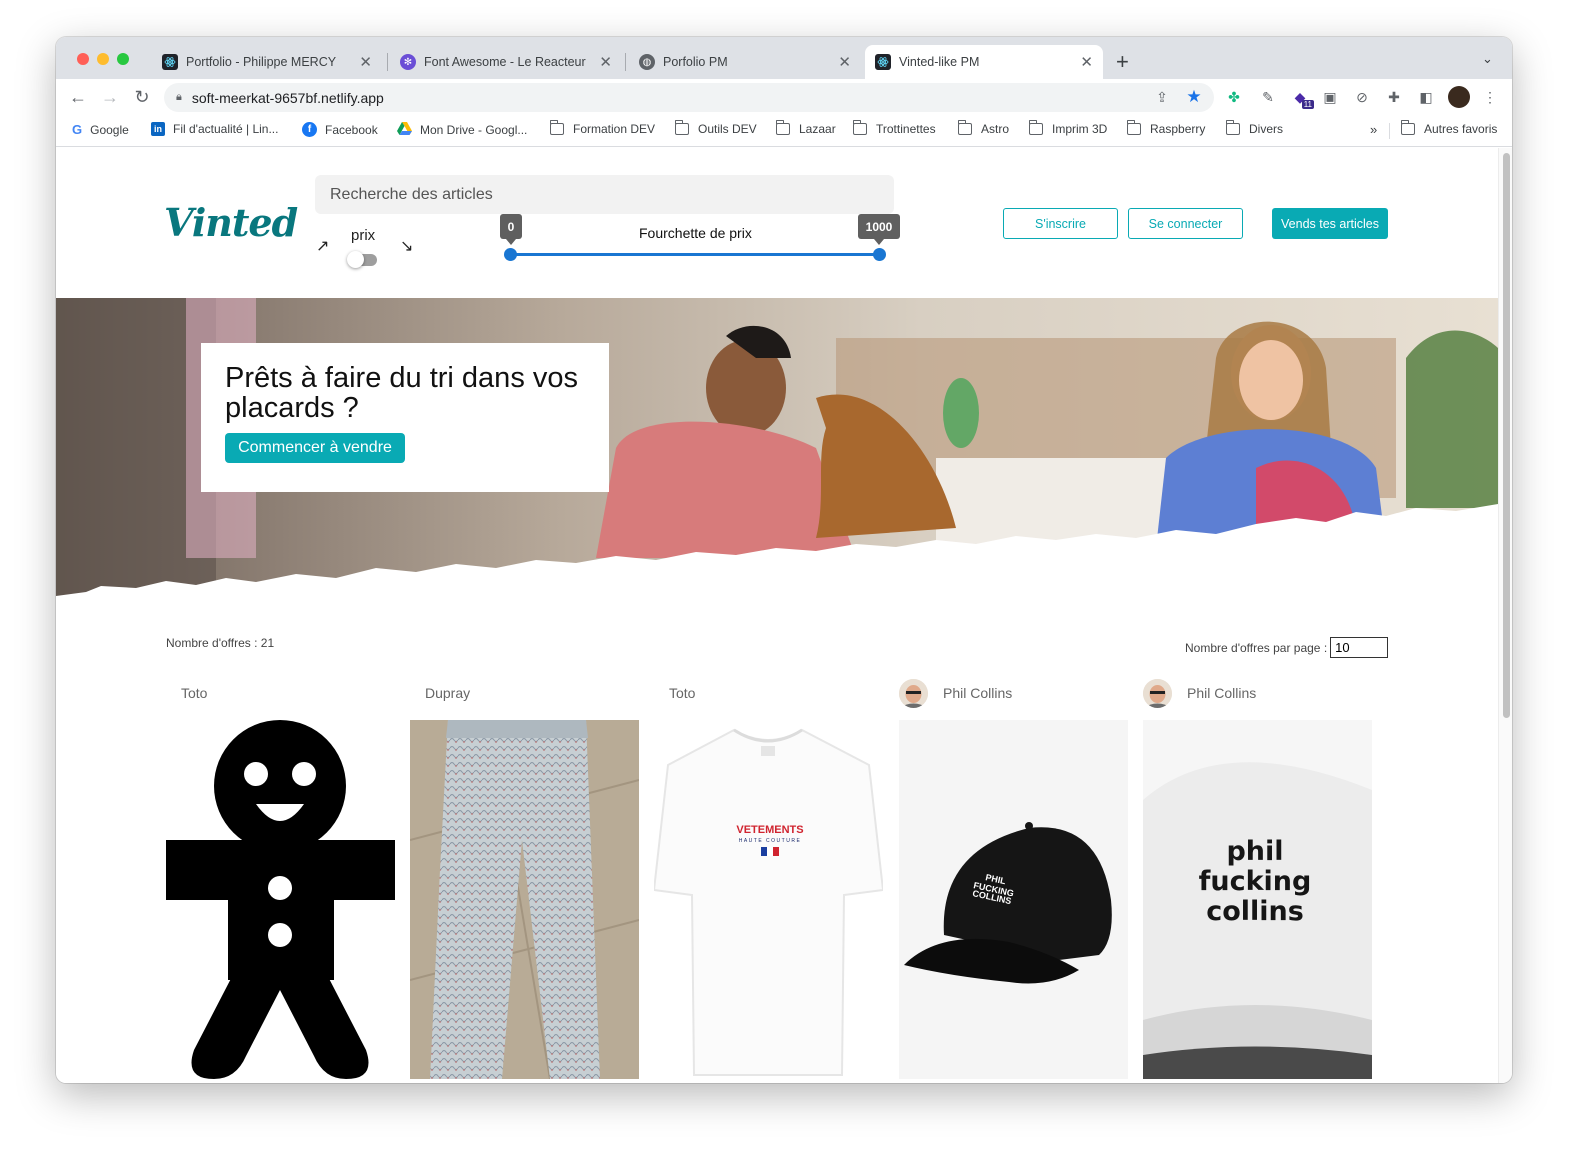 Image resolution: width=1572 pixels, height=1161 pixels. I want to click on bookmark-facebook: f Facebook, so click(340, 129).